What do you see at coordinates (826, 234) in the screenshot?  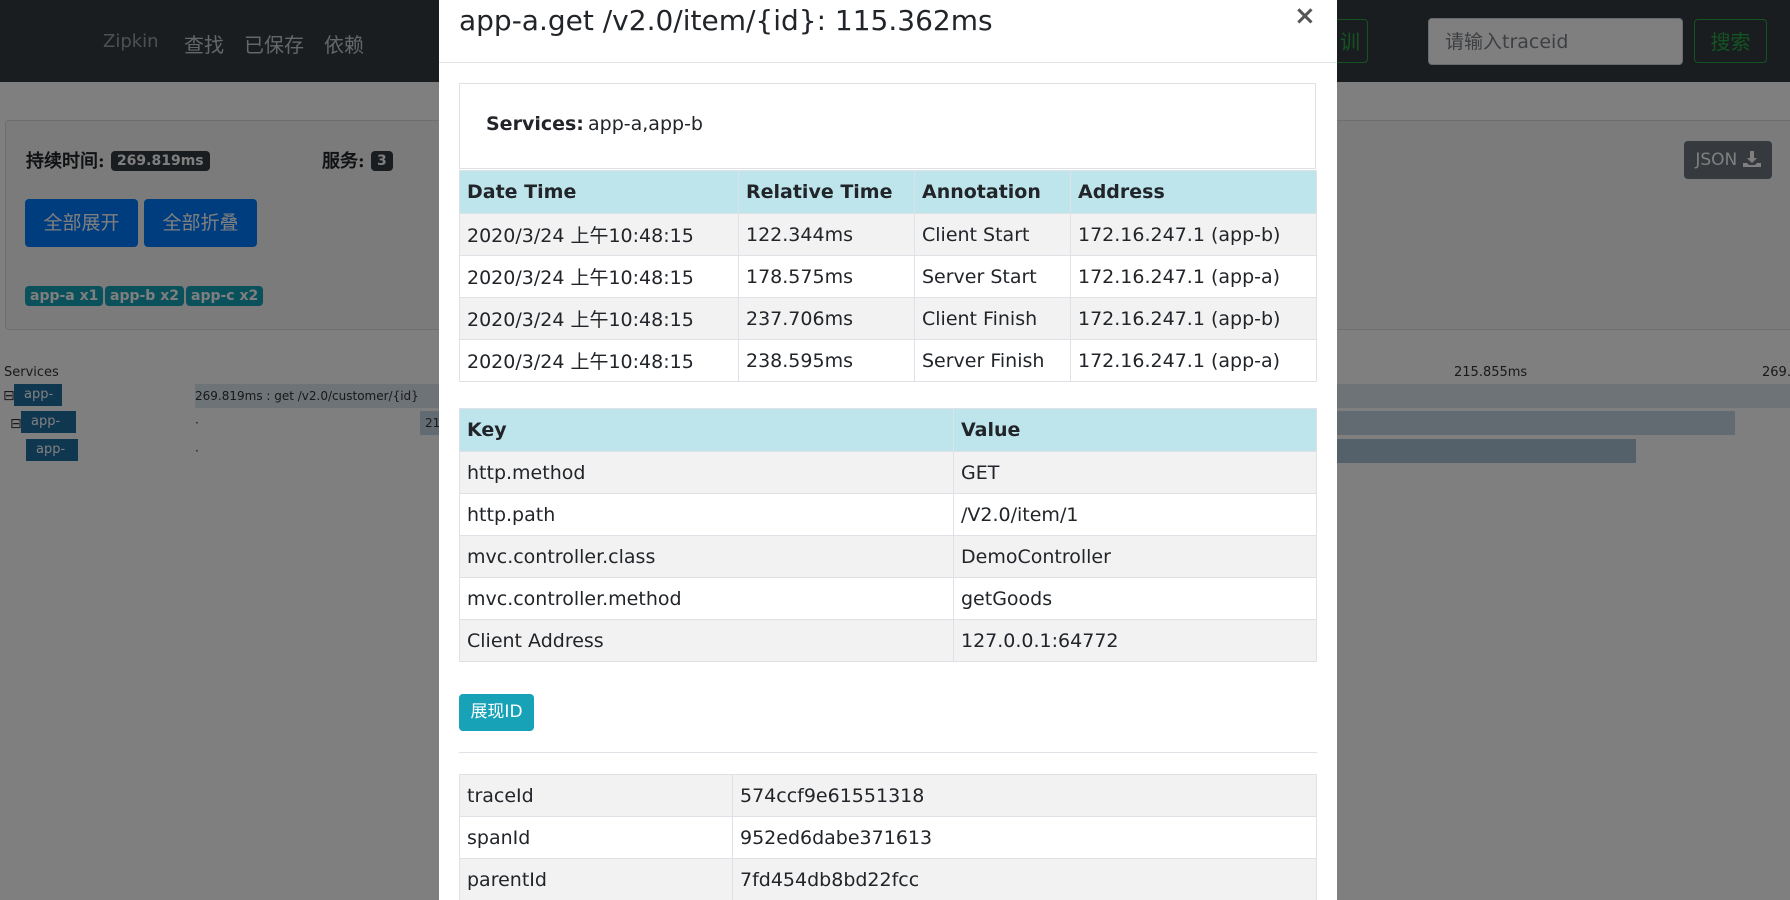 I see `relative-time-cell: 122.344ms` at bounding box center [826, 234].